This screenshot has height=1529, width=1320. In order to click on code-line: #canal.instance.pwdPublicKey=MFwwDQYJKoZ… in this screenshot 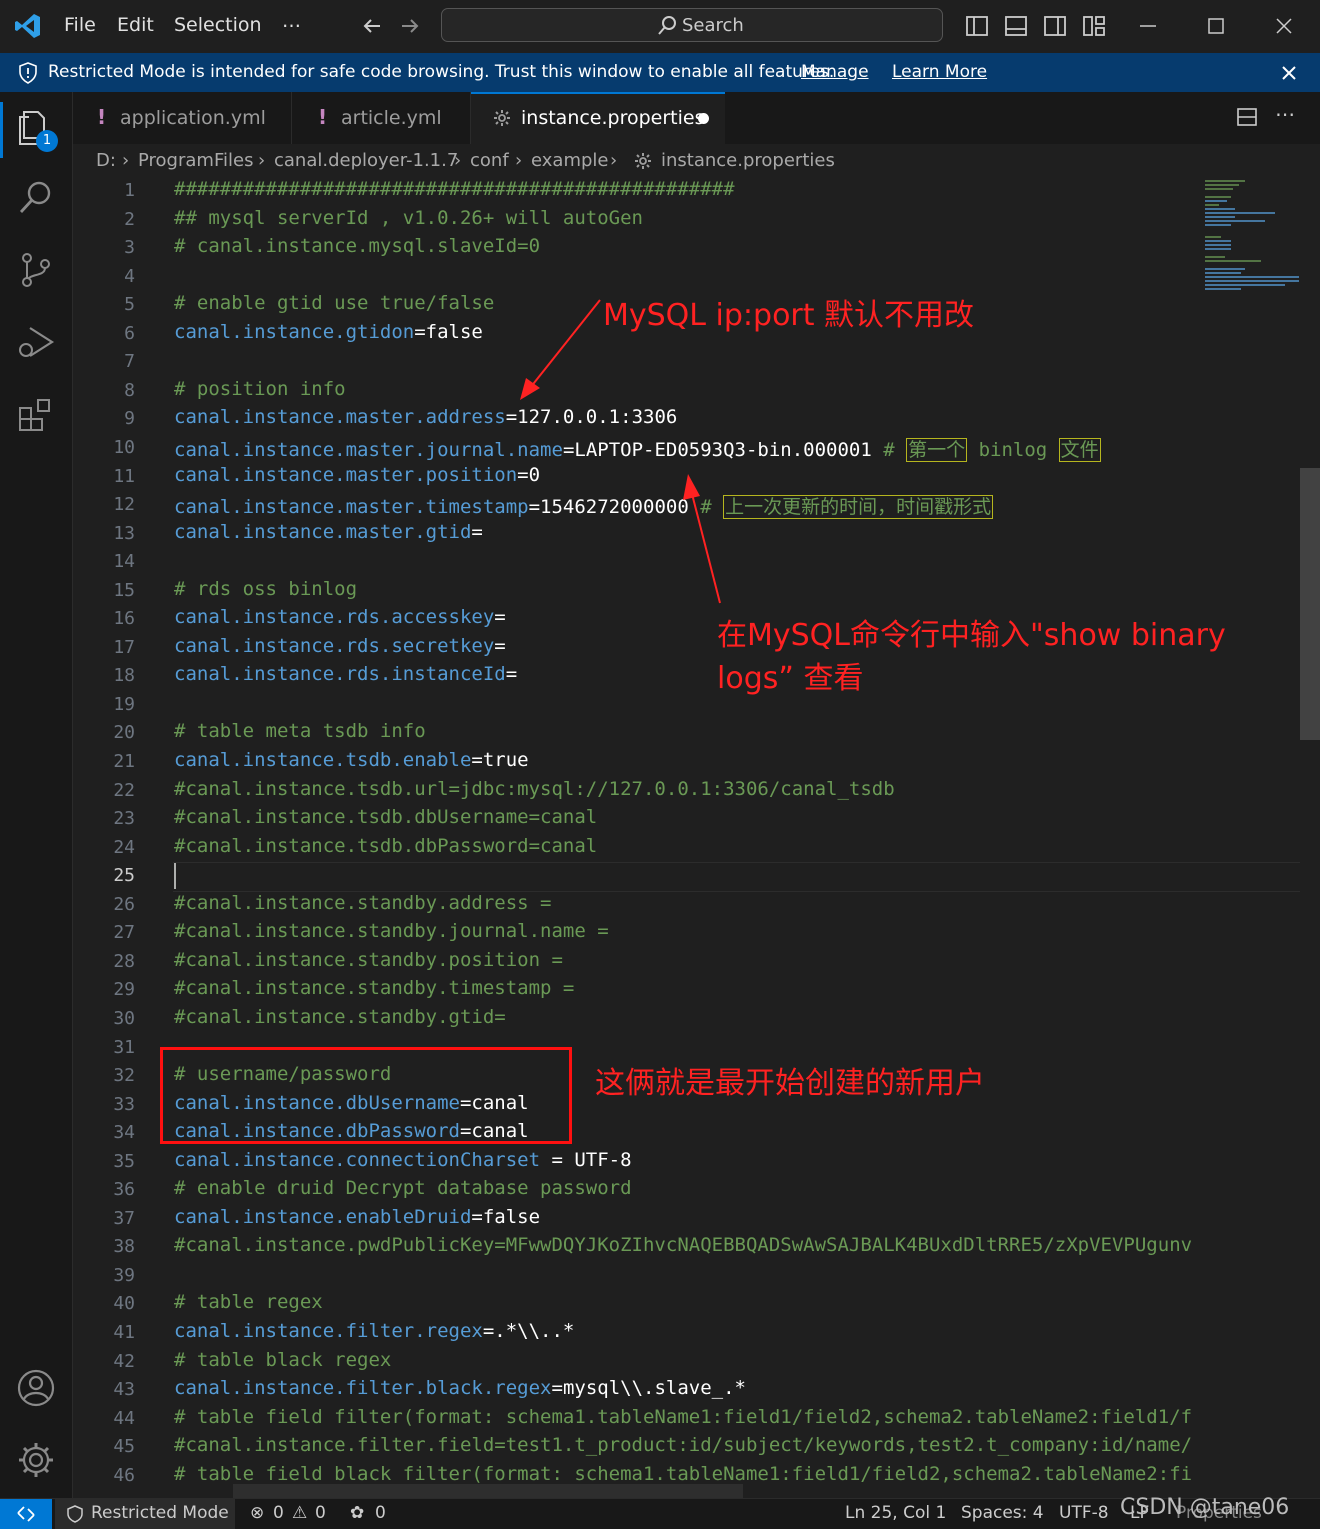, I will do `click(683, 1245)`.